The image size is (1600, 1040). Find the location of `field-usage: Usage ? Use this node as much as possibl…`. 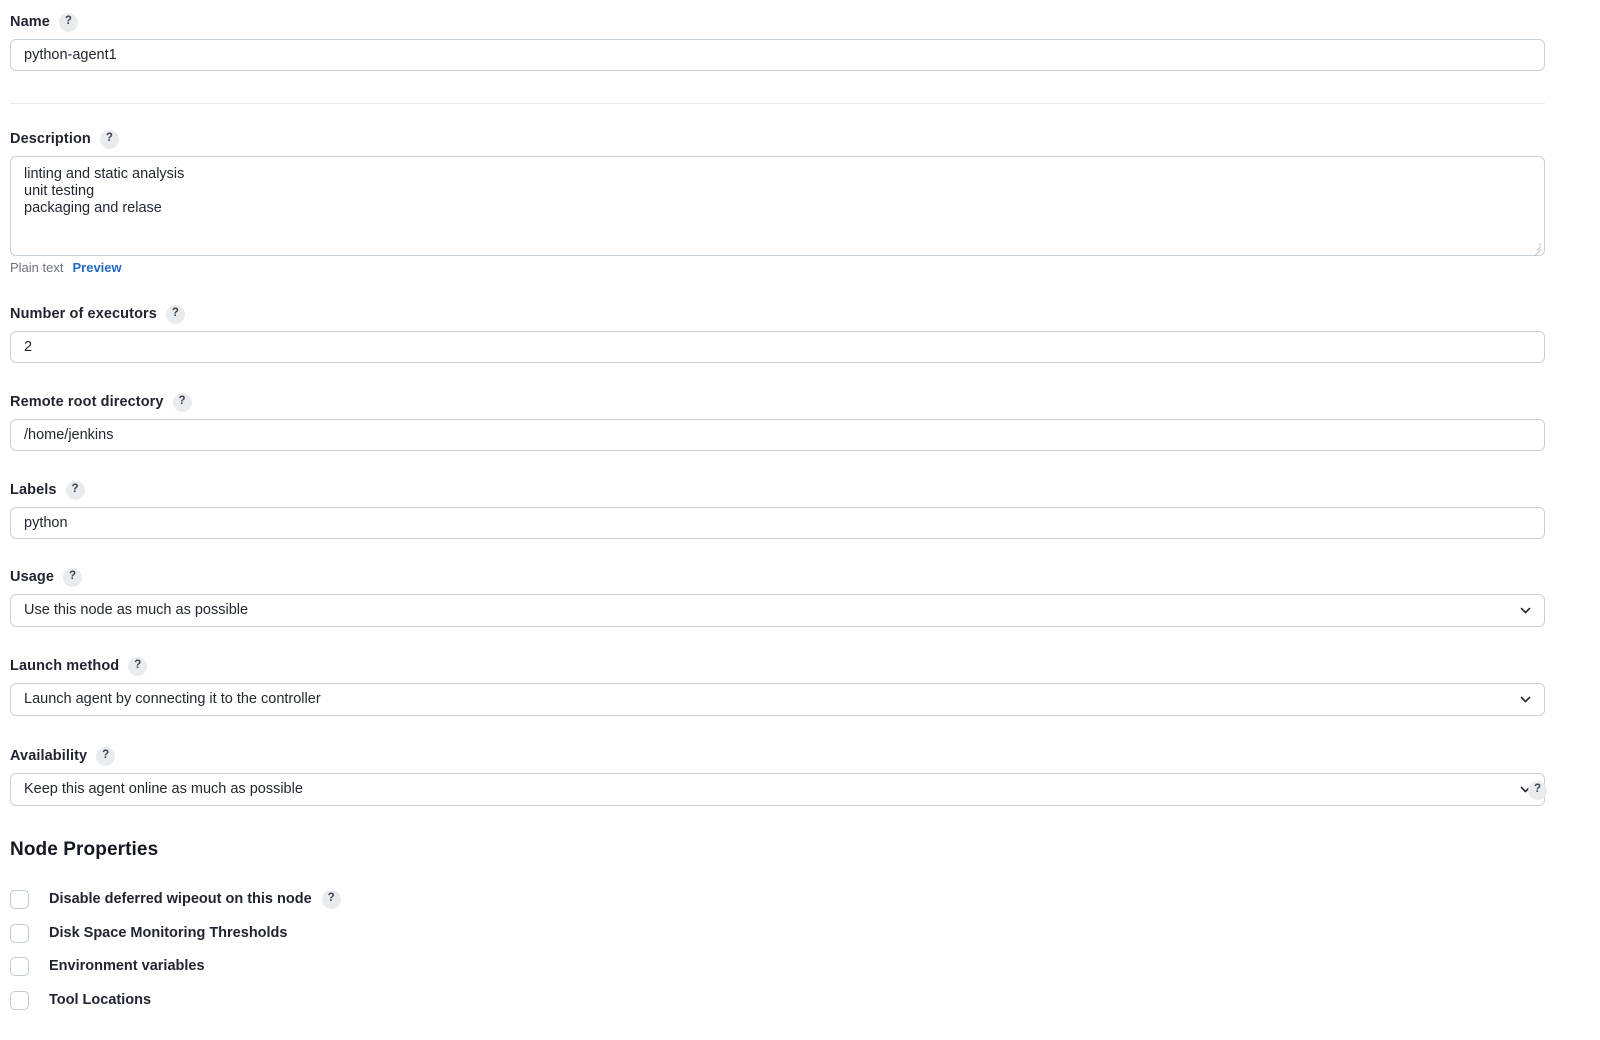

field-usage: Usage ? Use this node as much as possibl… is located at coordinates (777, 597).